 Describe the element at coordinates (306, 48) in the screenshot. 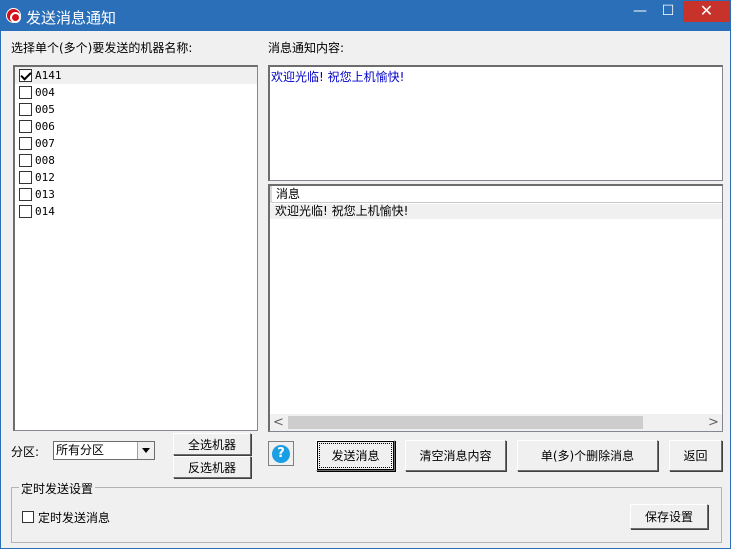

I see `message-content-label: 消息通知内容:` at that location.